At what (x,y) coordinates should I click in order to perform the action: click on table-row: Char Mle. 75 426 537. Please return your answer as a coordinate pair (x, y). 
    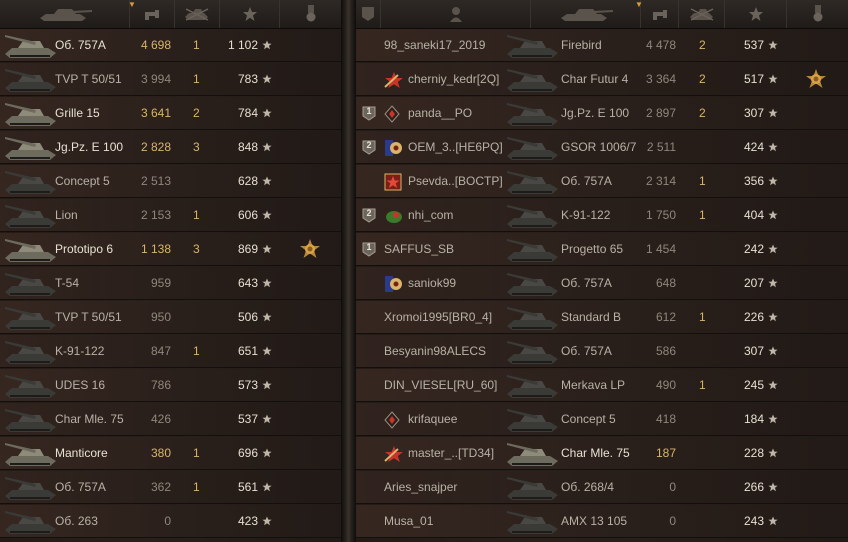
    Looking at the image, I should click on (170, 419).